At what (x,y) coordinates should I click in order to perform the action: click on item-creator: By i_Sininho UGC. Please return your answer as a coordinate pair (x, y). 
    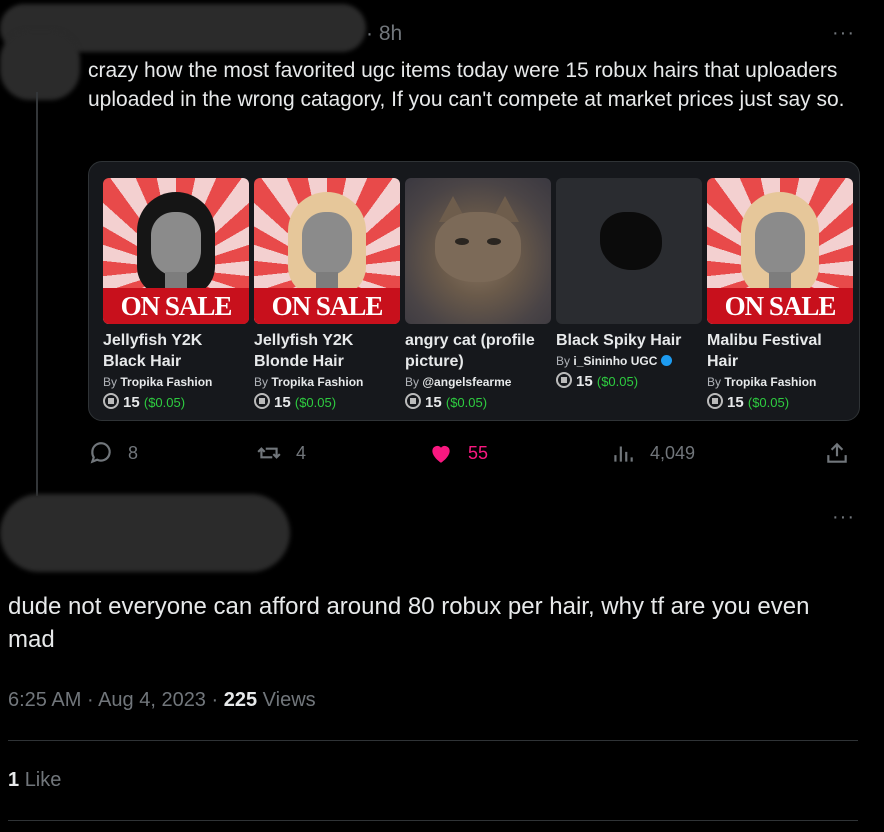
    Looking at the image, I should click on (629, 361).